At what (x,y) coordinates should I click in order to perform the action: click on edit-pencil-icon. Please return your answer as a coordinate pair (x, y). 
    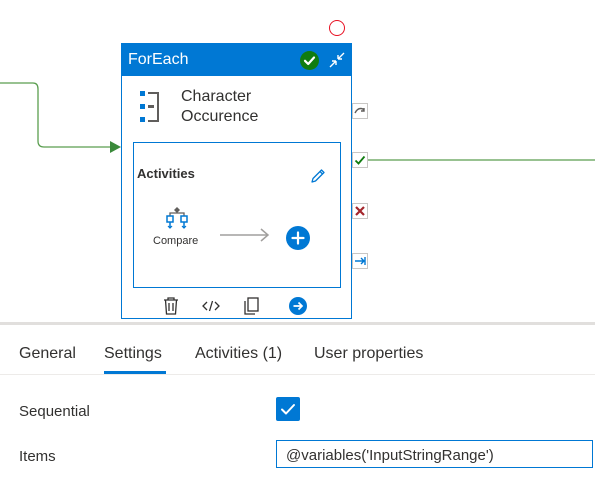
    Looking at the image, I should click on (318, 178).